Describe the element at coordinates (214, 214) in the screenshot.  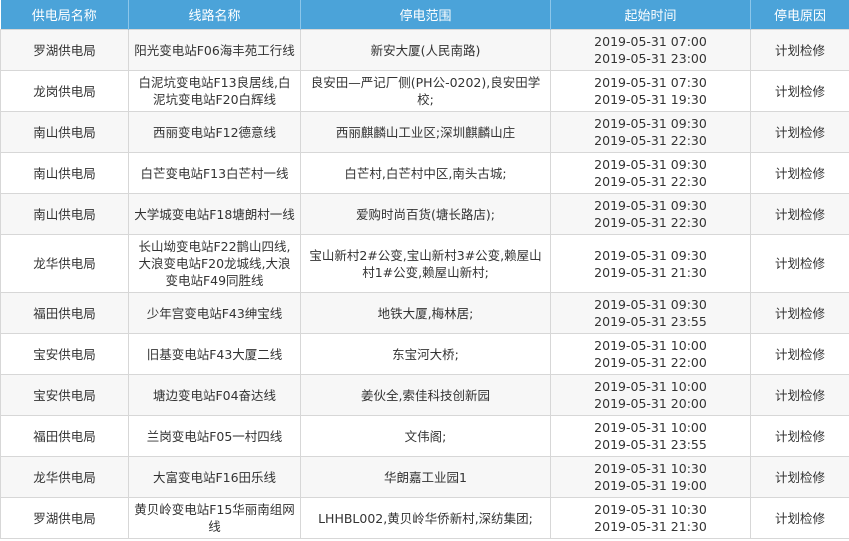
I see `cell-line: 大学城变电站F18塘朗村一线` at that location.